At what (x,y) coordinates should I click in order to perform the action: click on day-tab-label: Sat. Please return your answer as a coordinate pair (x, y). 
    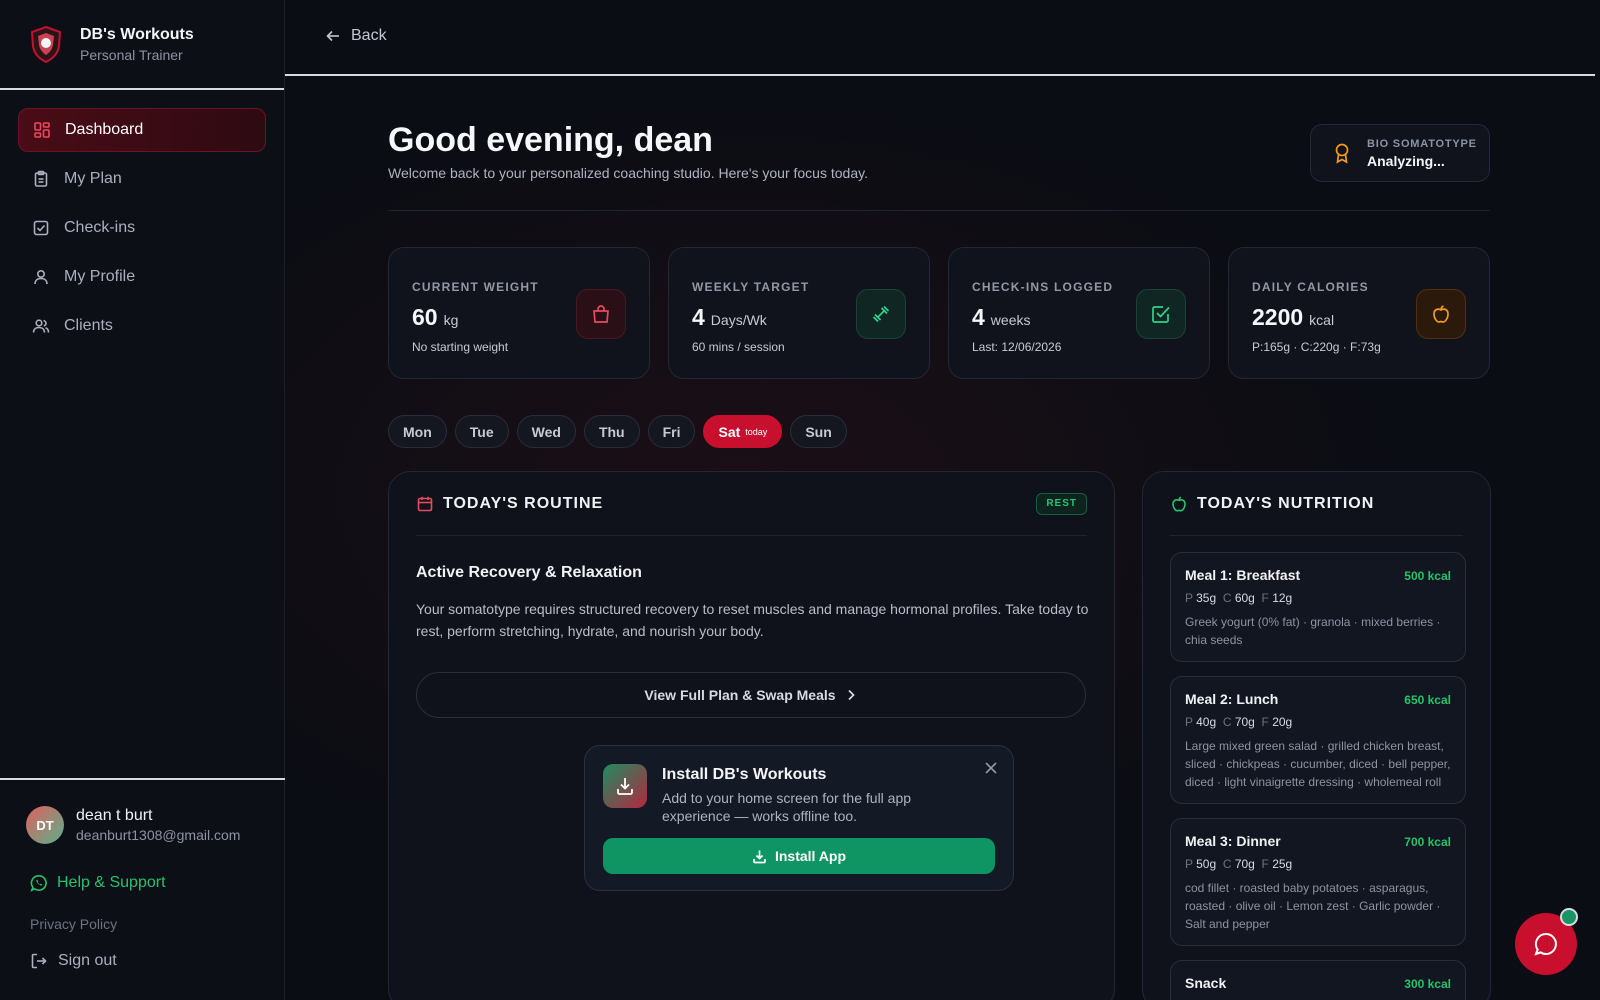
    Looking at the image, I should click on (729, 431).